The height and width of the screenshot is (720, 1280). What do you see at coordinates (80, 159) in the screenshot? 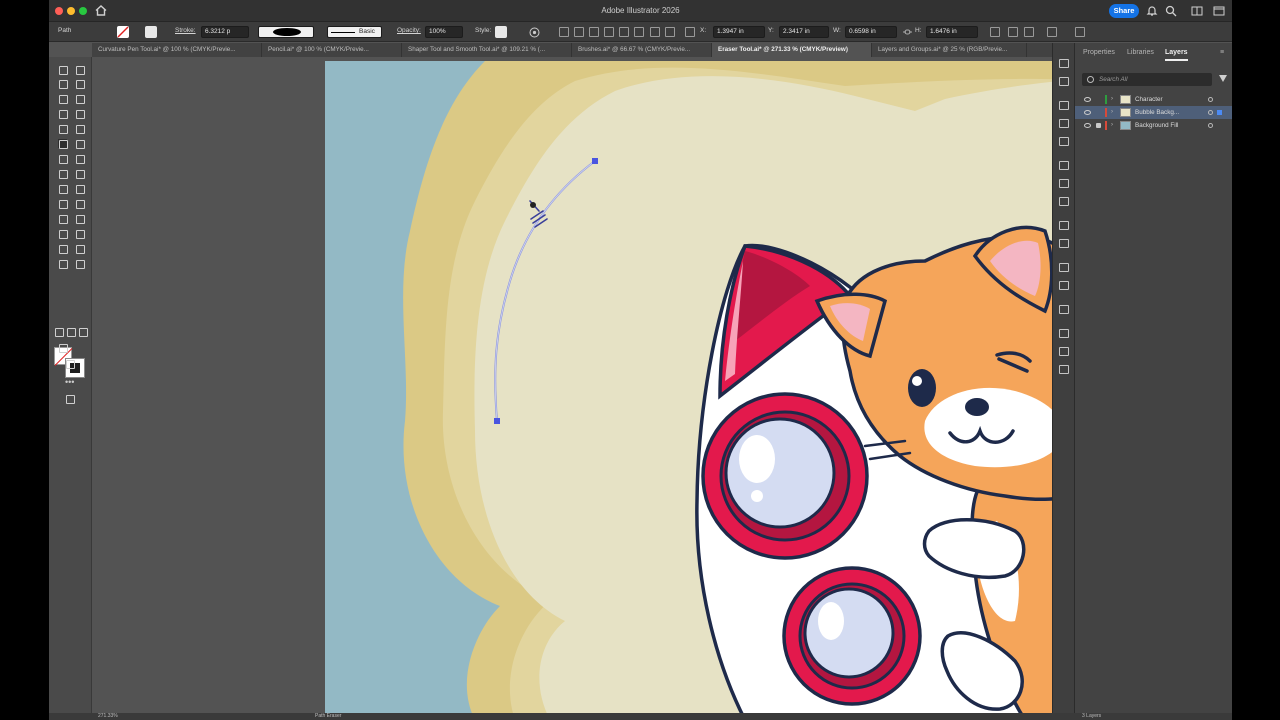
I see `scale-tool-icon` at bounding box center [80, 159].